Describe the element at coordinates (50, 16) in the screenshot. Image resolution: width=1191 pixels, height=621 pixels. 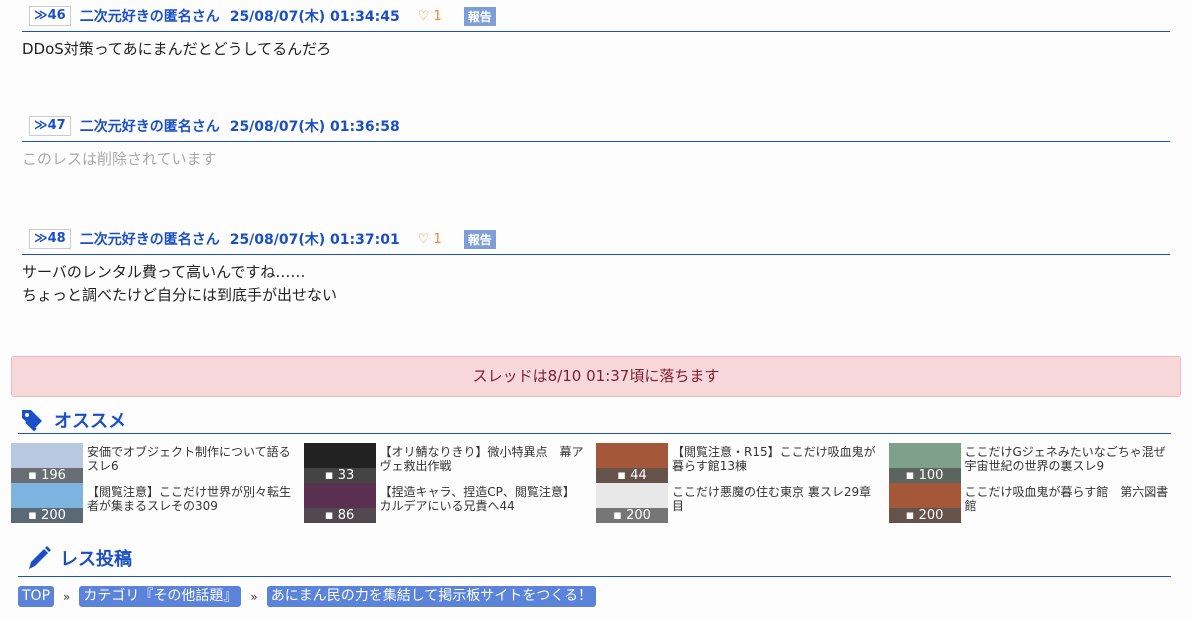
I see `post-number: ≫46` at that location.